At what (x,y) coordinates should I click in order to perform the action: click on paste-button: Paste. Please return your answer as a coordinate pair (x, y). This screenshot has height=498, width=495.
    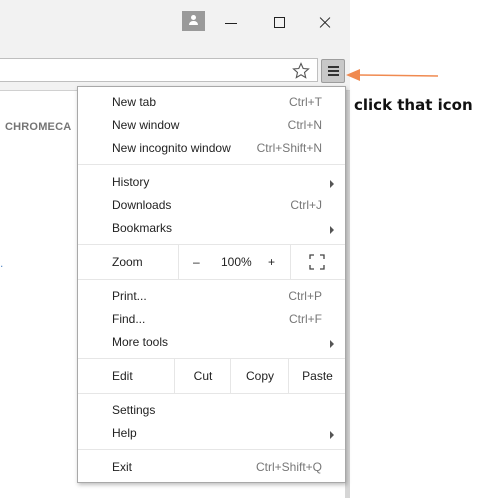
    Looking at the image, I should click on (317, 376).